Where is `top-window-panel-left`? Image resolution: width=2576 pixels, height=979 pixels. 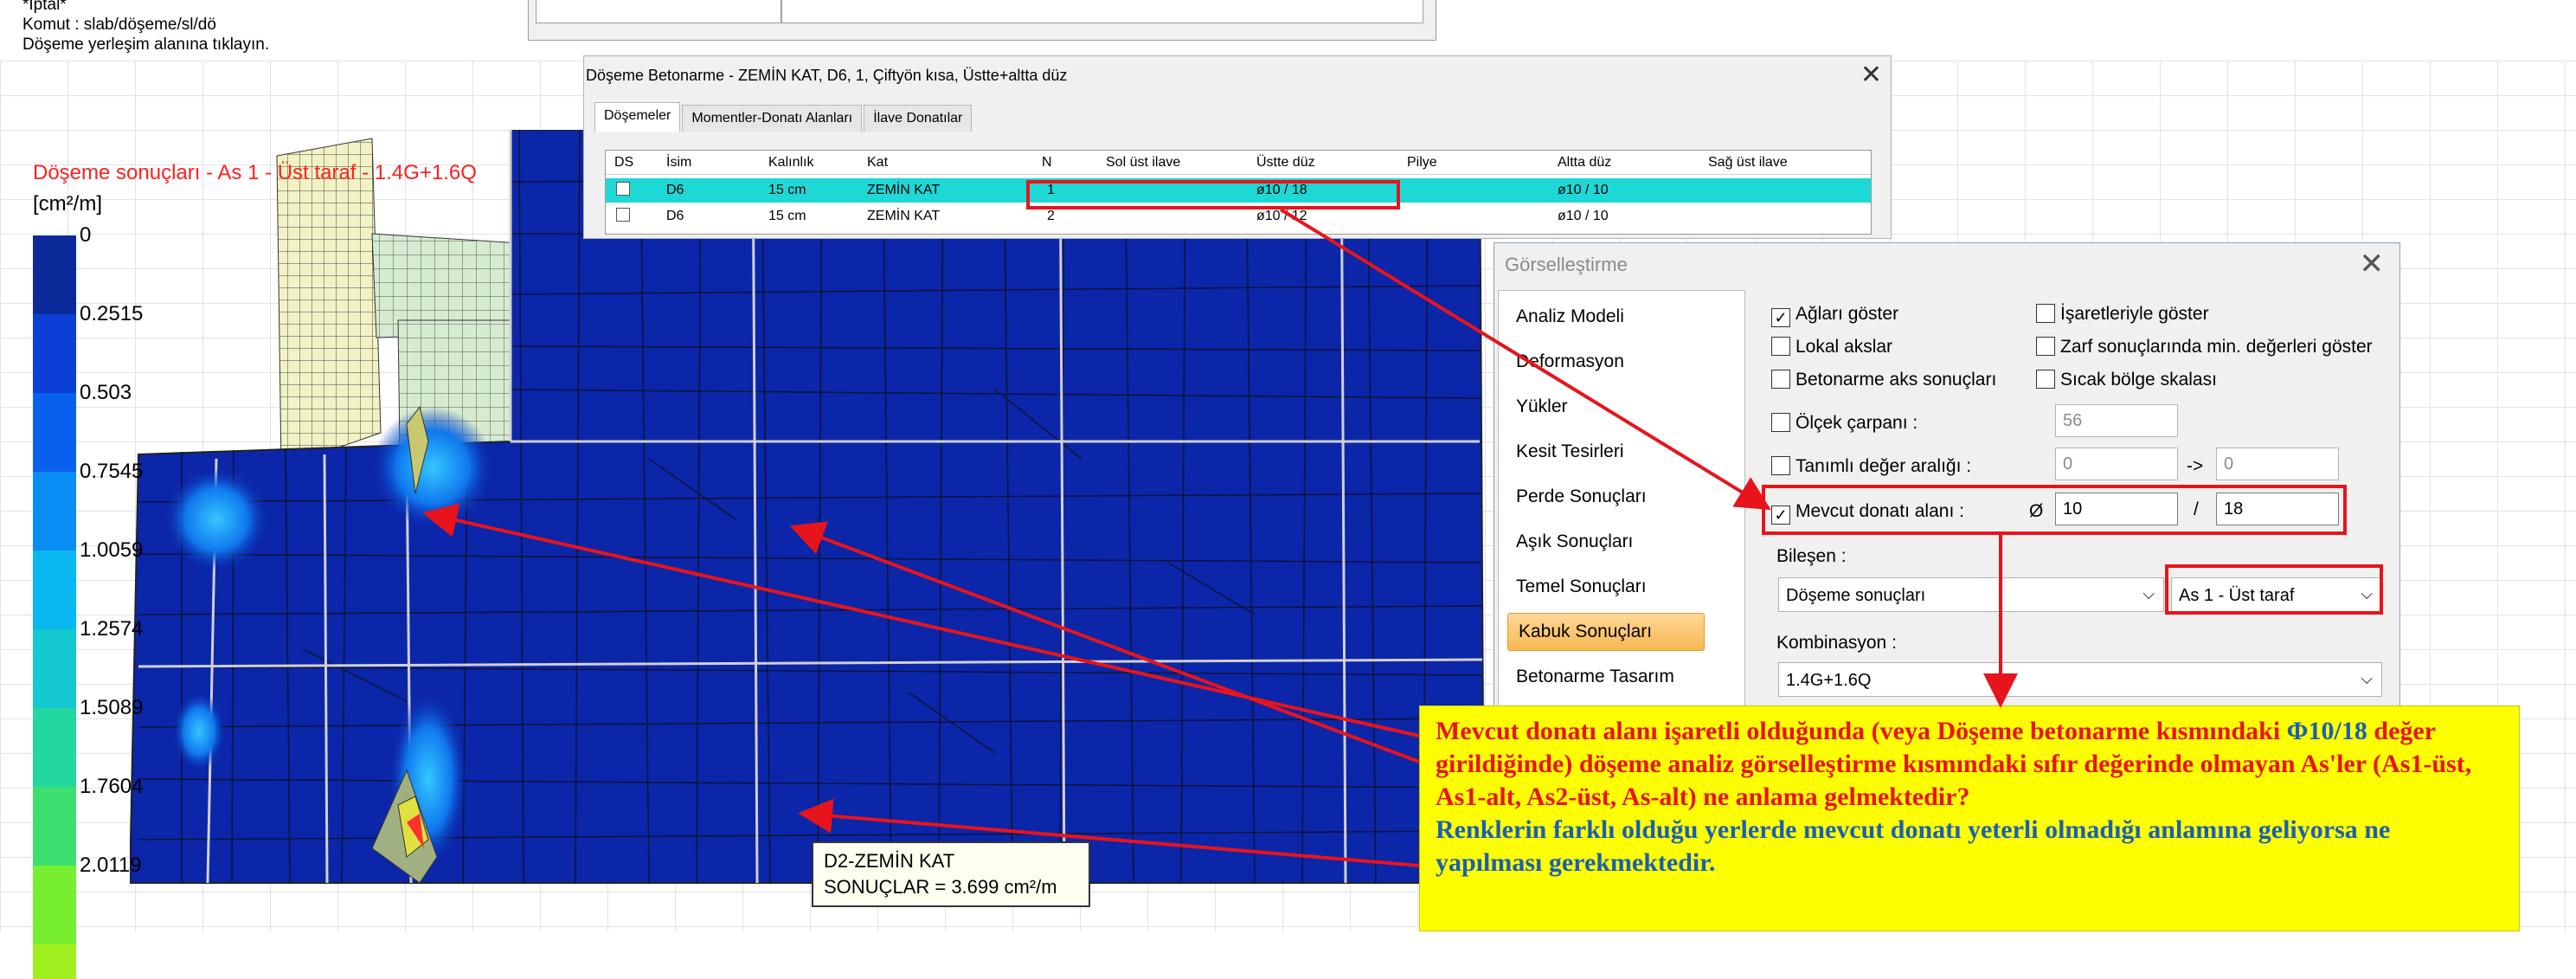 top-window-panel-left is located at coordinates (659, 12).